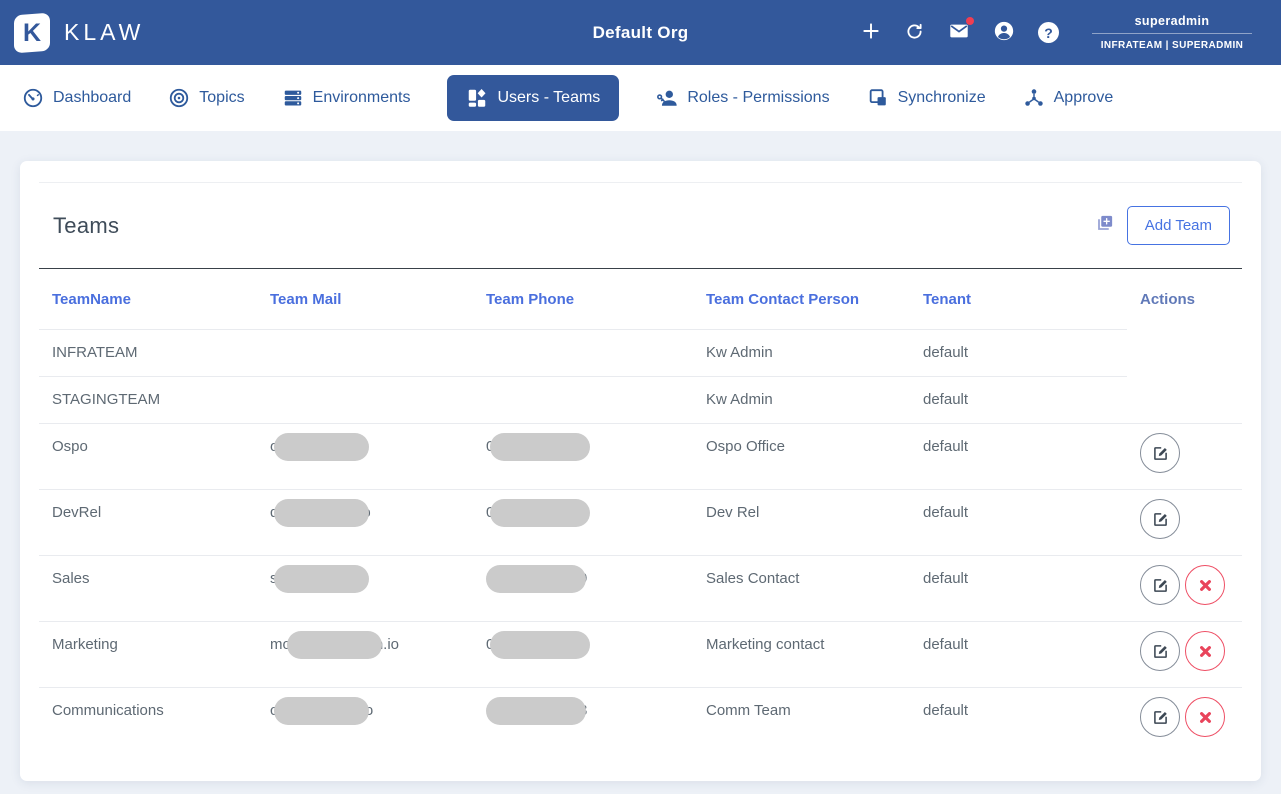 The image size is (1281, 794). What do you see at coordinates (477, 98) in the screenshot?
I see `dashboard-grid-icon` at bounding box center [477, 98].